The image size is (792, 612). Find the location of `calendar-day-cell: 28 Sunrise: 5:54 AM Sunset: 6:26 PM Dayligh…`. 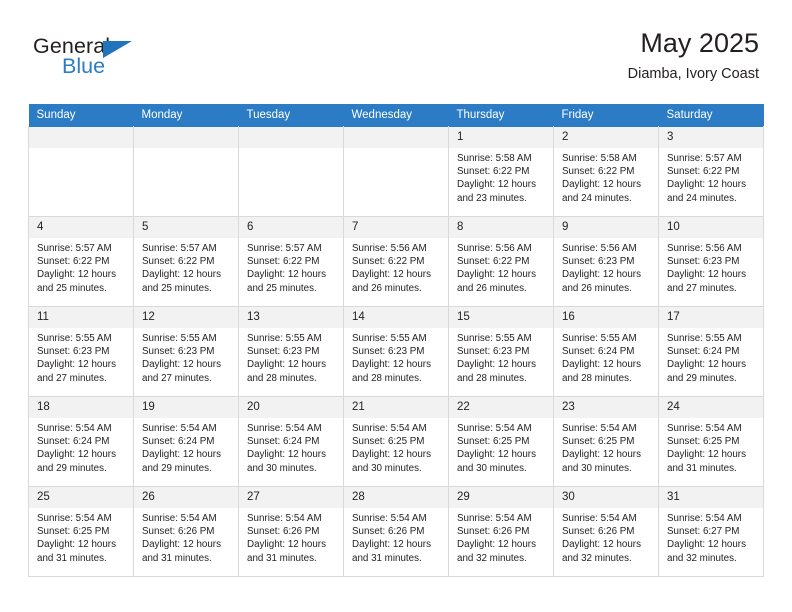

calendar-day-cell: 28 Sunrise: 5:54 AM Sunset: 6:26 PM Dayligh… is located at coordinates (396, 531).